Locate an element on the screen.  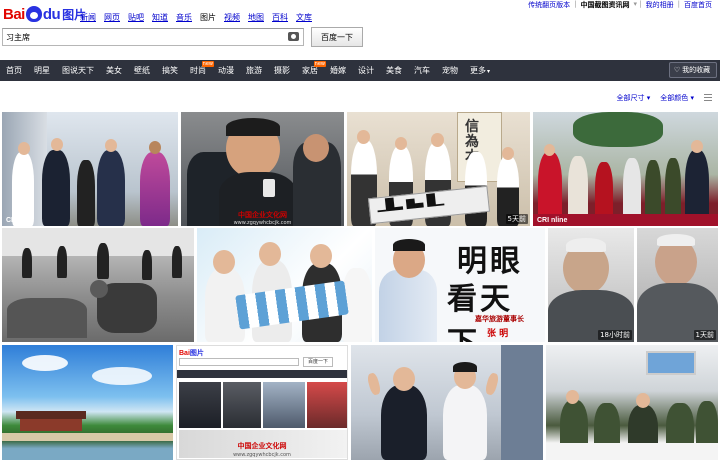
channel-video: 视频 is located at coordinates (232, 17).